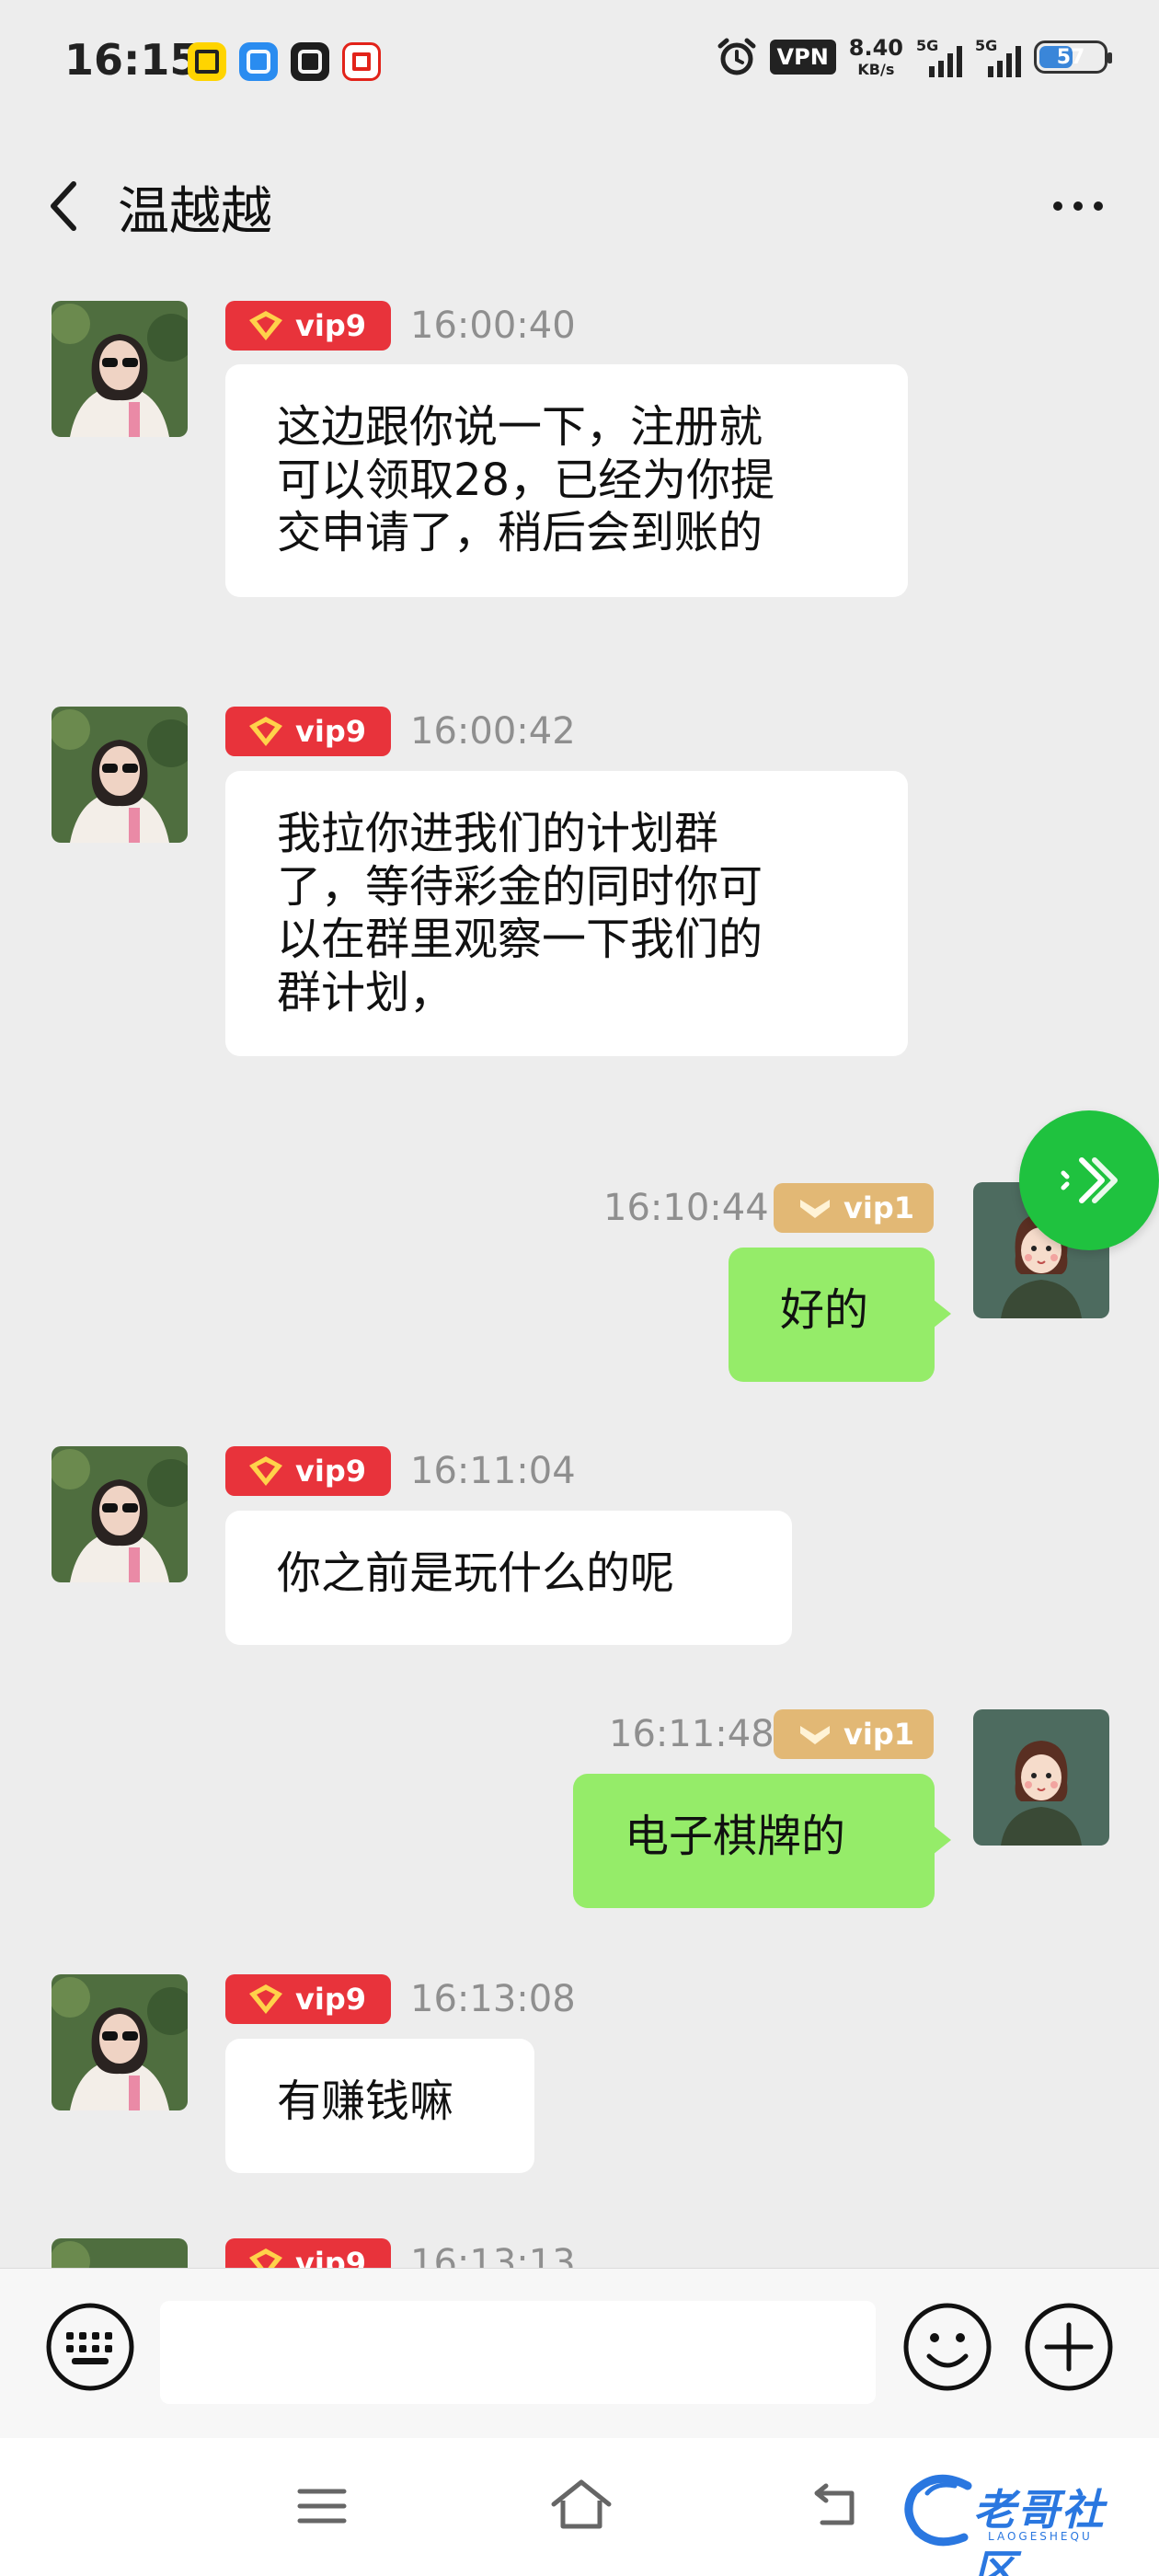 The image size is (1159, 2576). I want to click on message-timestamp: 16:13:13, so click(493, 2255).